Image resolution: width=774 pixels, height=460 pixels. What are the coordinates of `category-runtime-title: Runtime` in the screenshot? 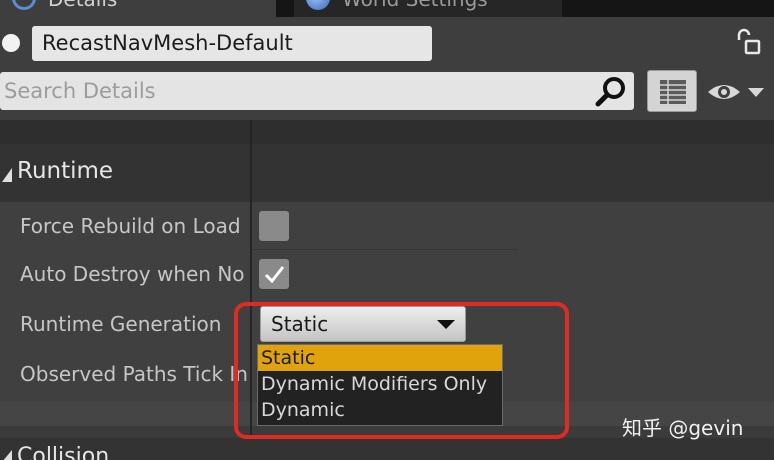 It's located at (65, 171).